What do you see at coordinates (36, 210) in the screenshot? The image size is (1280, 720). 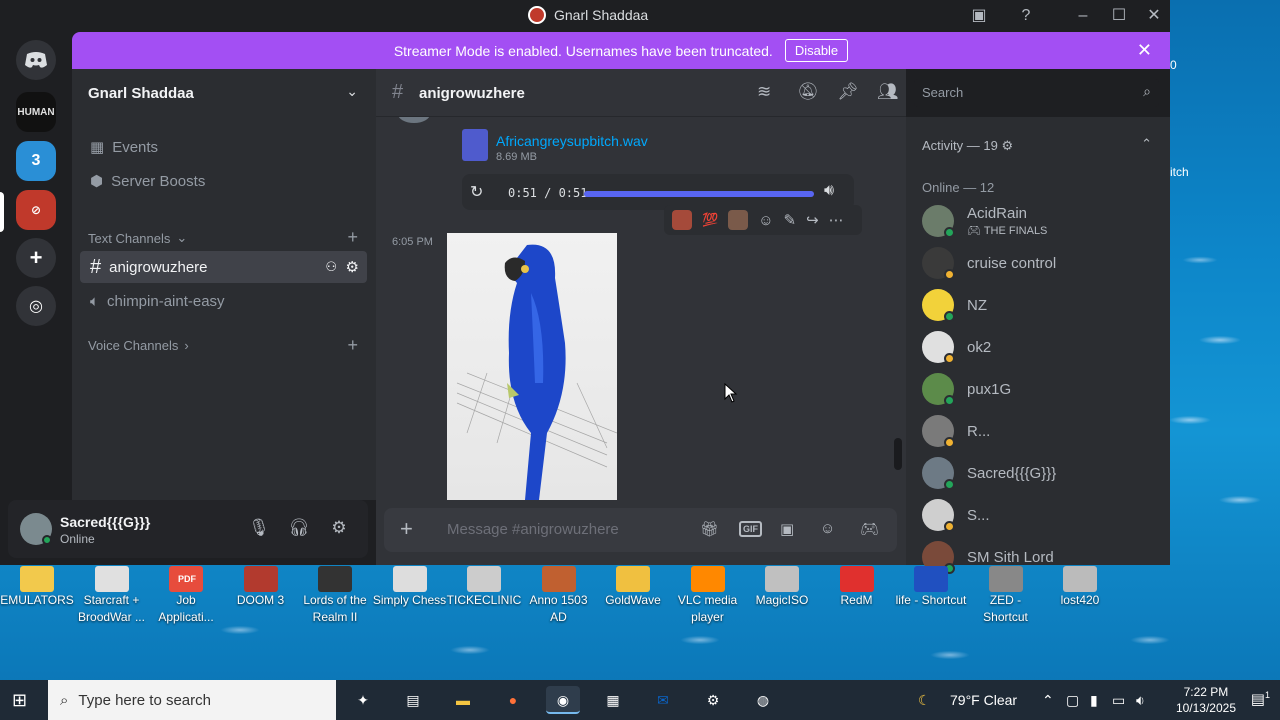 I see `server-gnarl-shaddaa: ⊘` at bounding box center [36, 210].